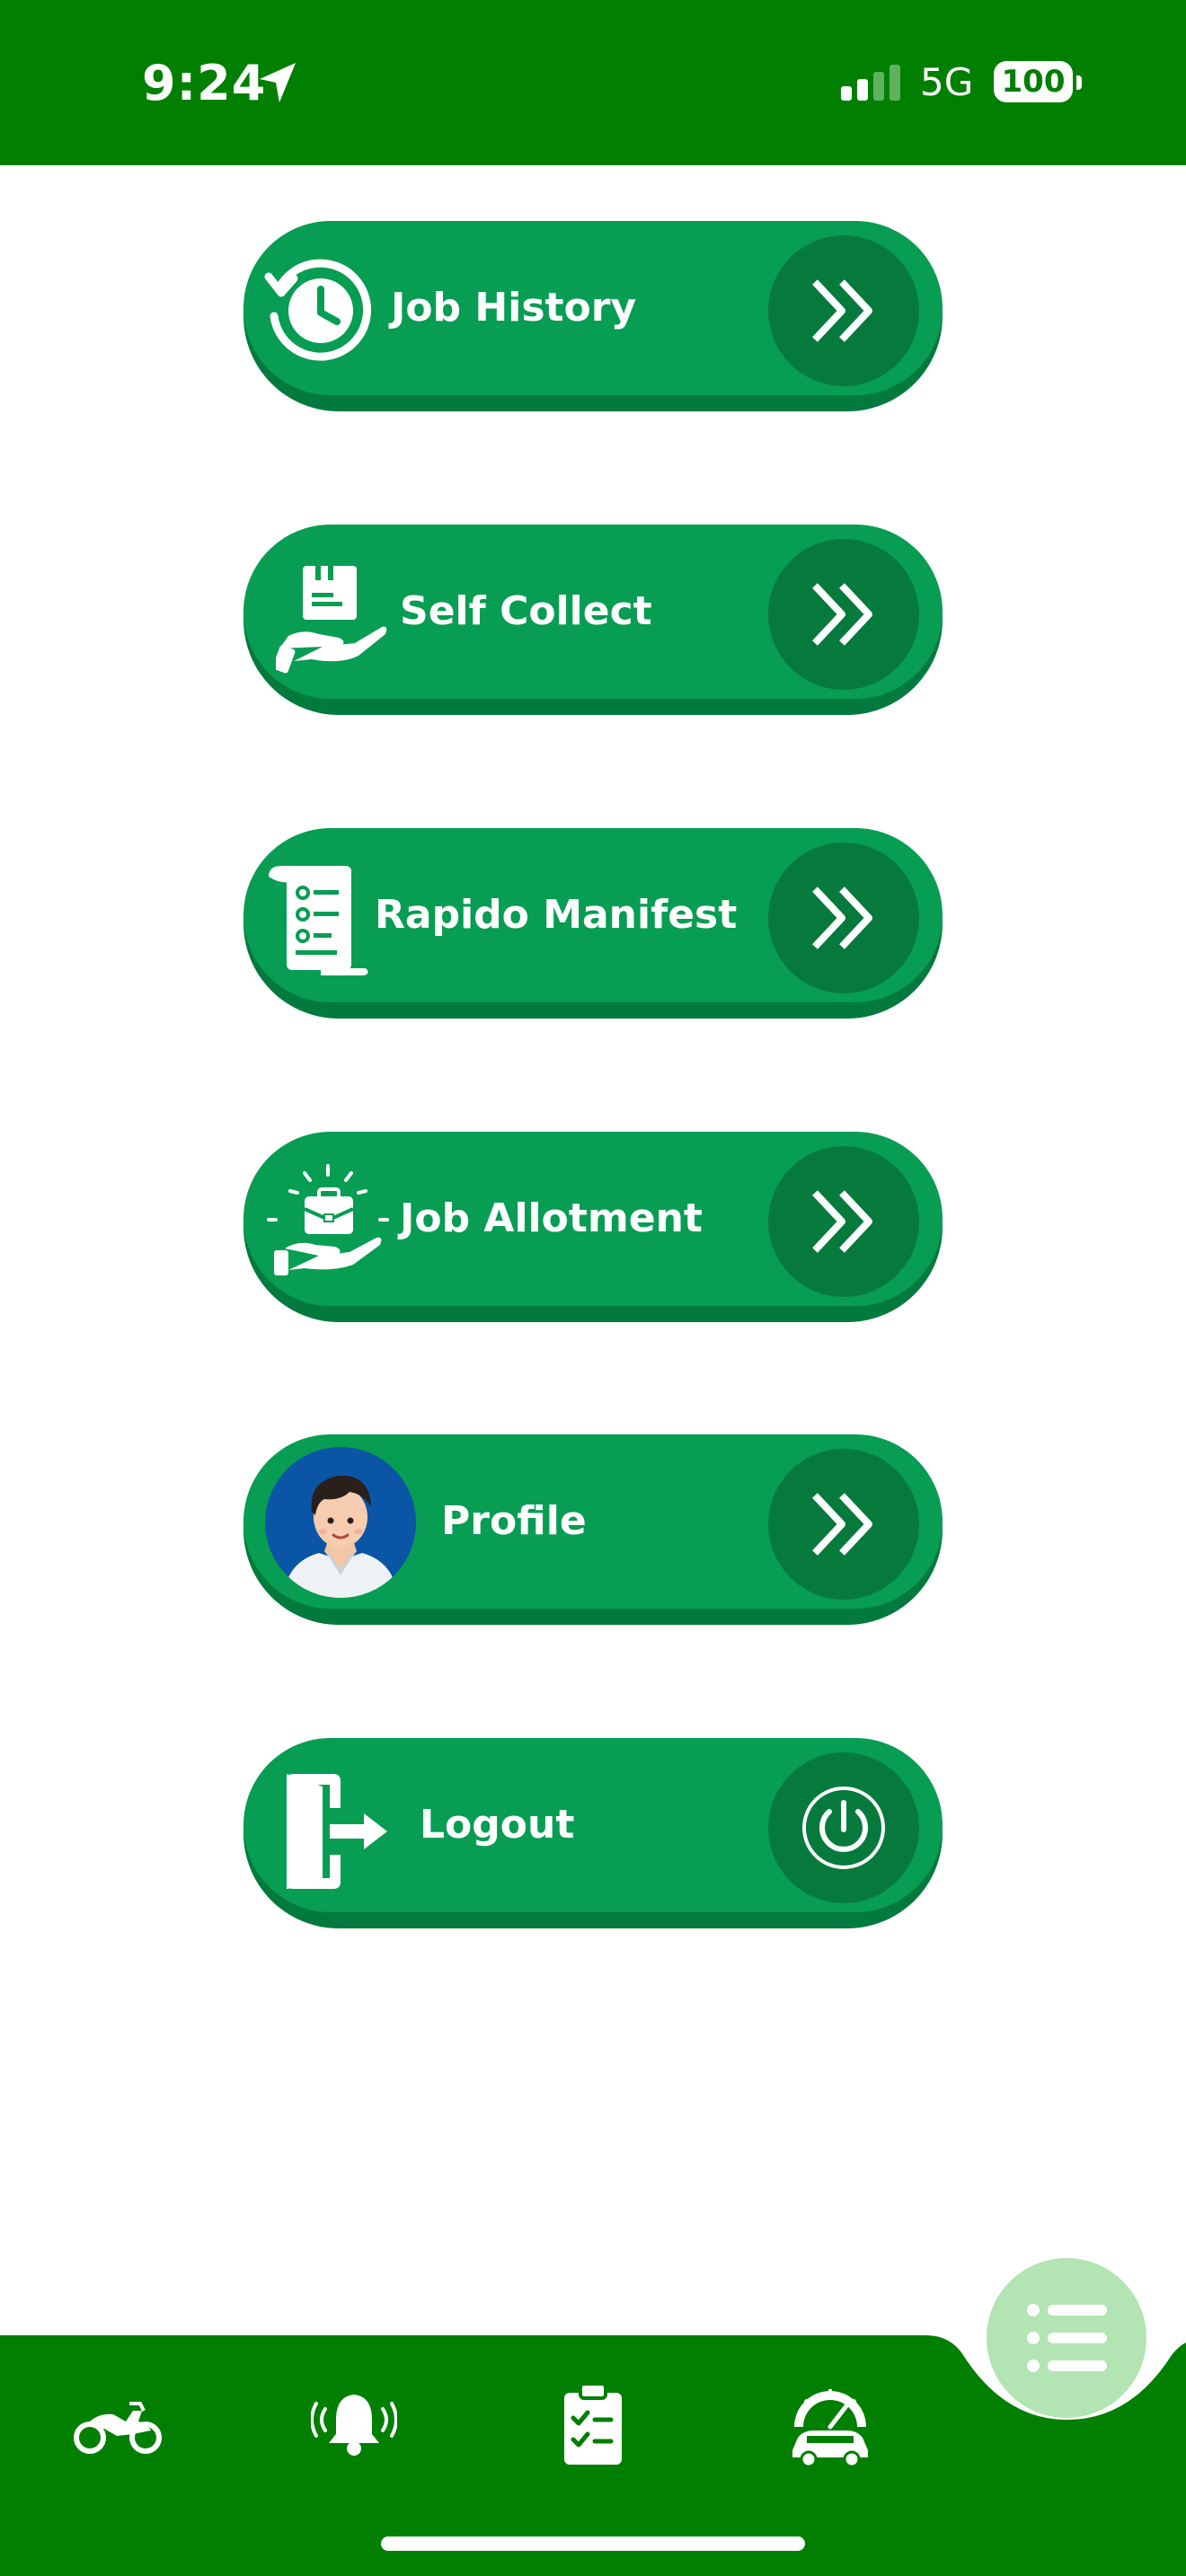  I want to click on job-history-label: Job History, so click(514, 308).